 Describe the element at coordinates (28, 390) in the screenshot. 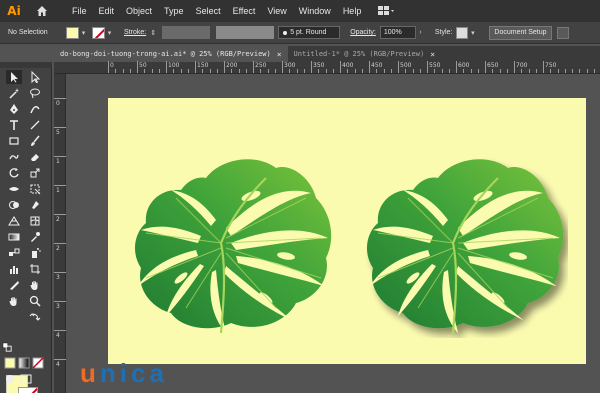

I see `stroke-color-swatch` at that location.